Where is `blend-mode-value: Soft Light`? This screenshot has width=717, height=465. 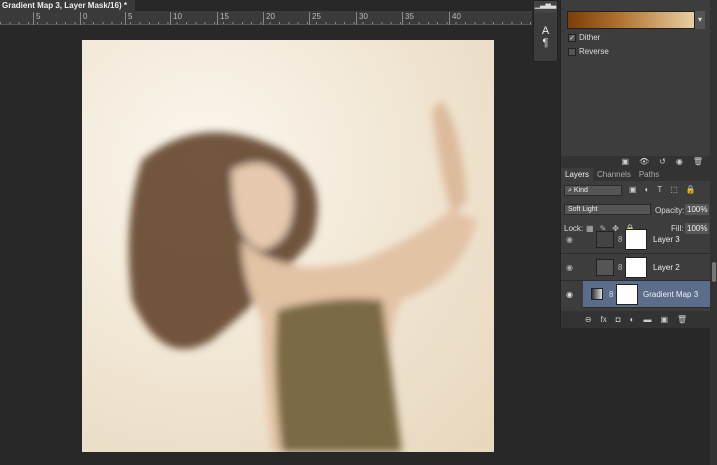
blend-mode-value: Soft Light is located at coordinates (583, 209).